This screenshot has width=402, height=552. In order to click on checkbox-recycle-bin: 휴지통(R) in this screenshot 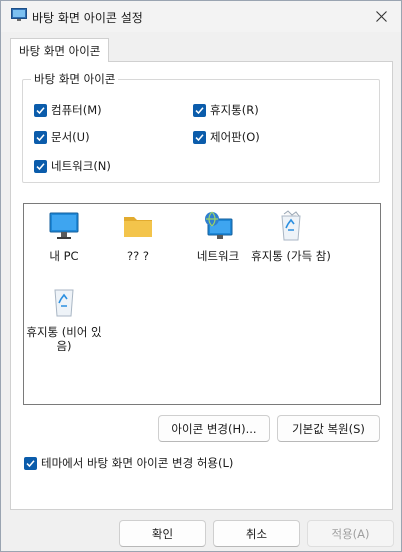, I will do `click(226, 110)`.